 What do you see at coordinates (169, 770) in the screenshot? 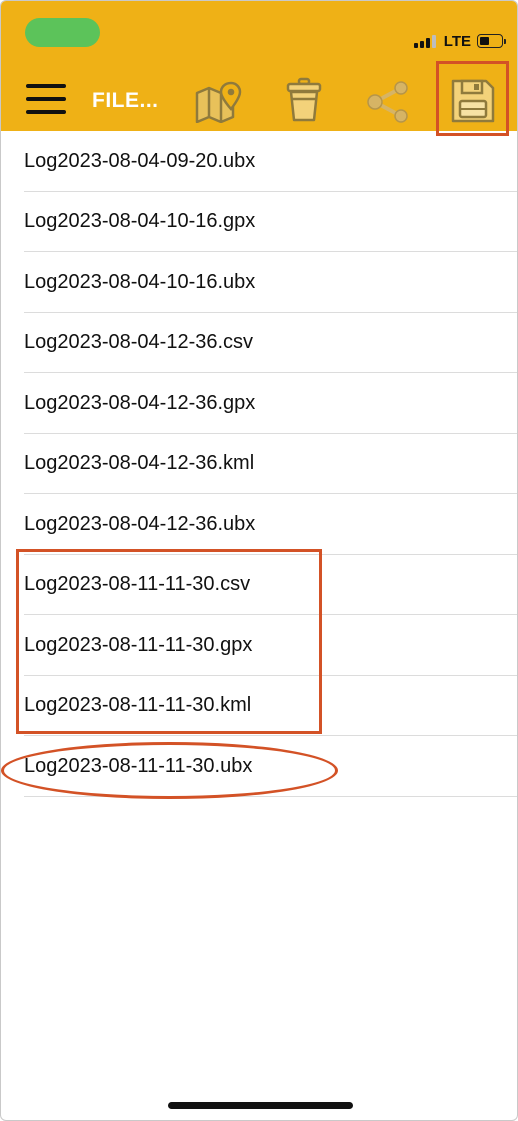
I see `source-file-annotation` at bounding box center [169, 770].